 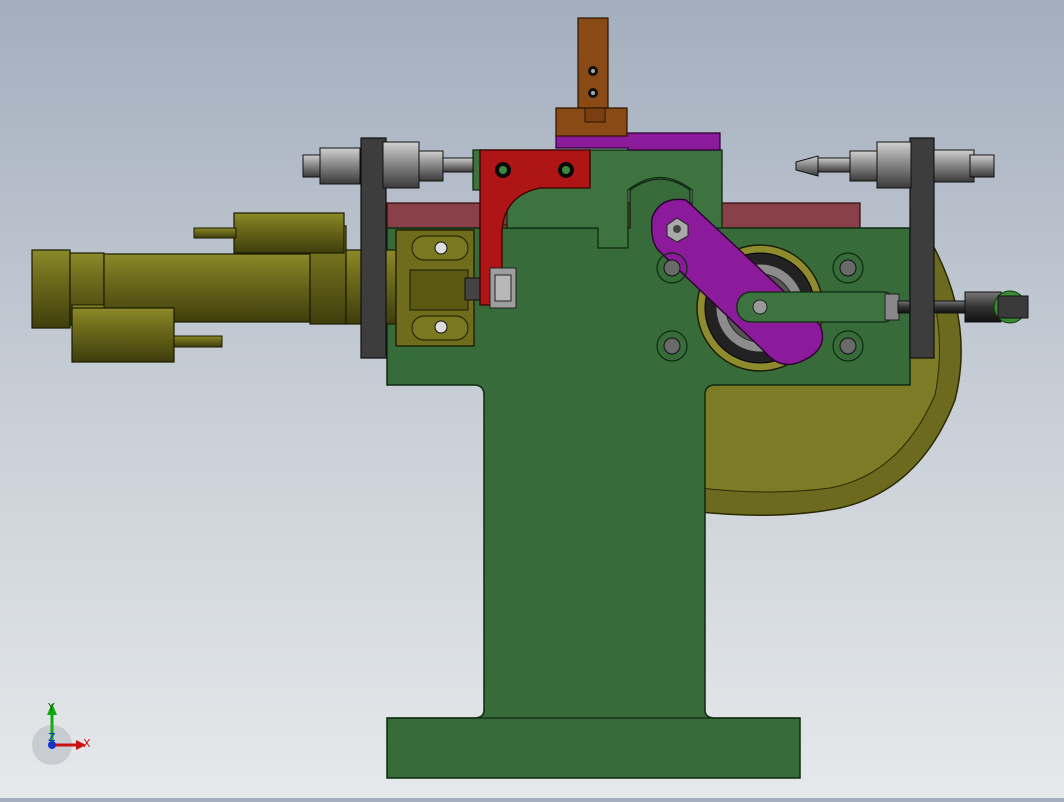 What do you see at coordinates (440, 288) in the screenshot?
I see `cylinder-mount` at bounding box center [440, 288].